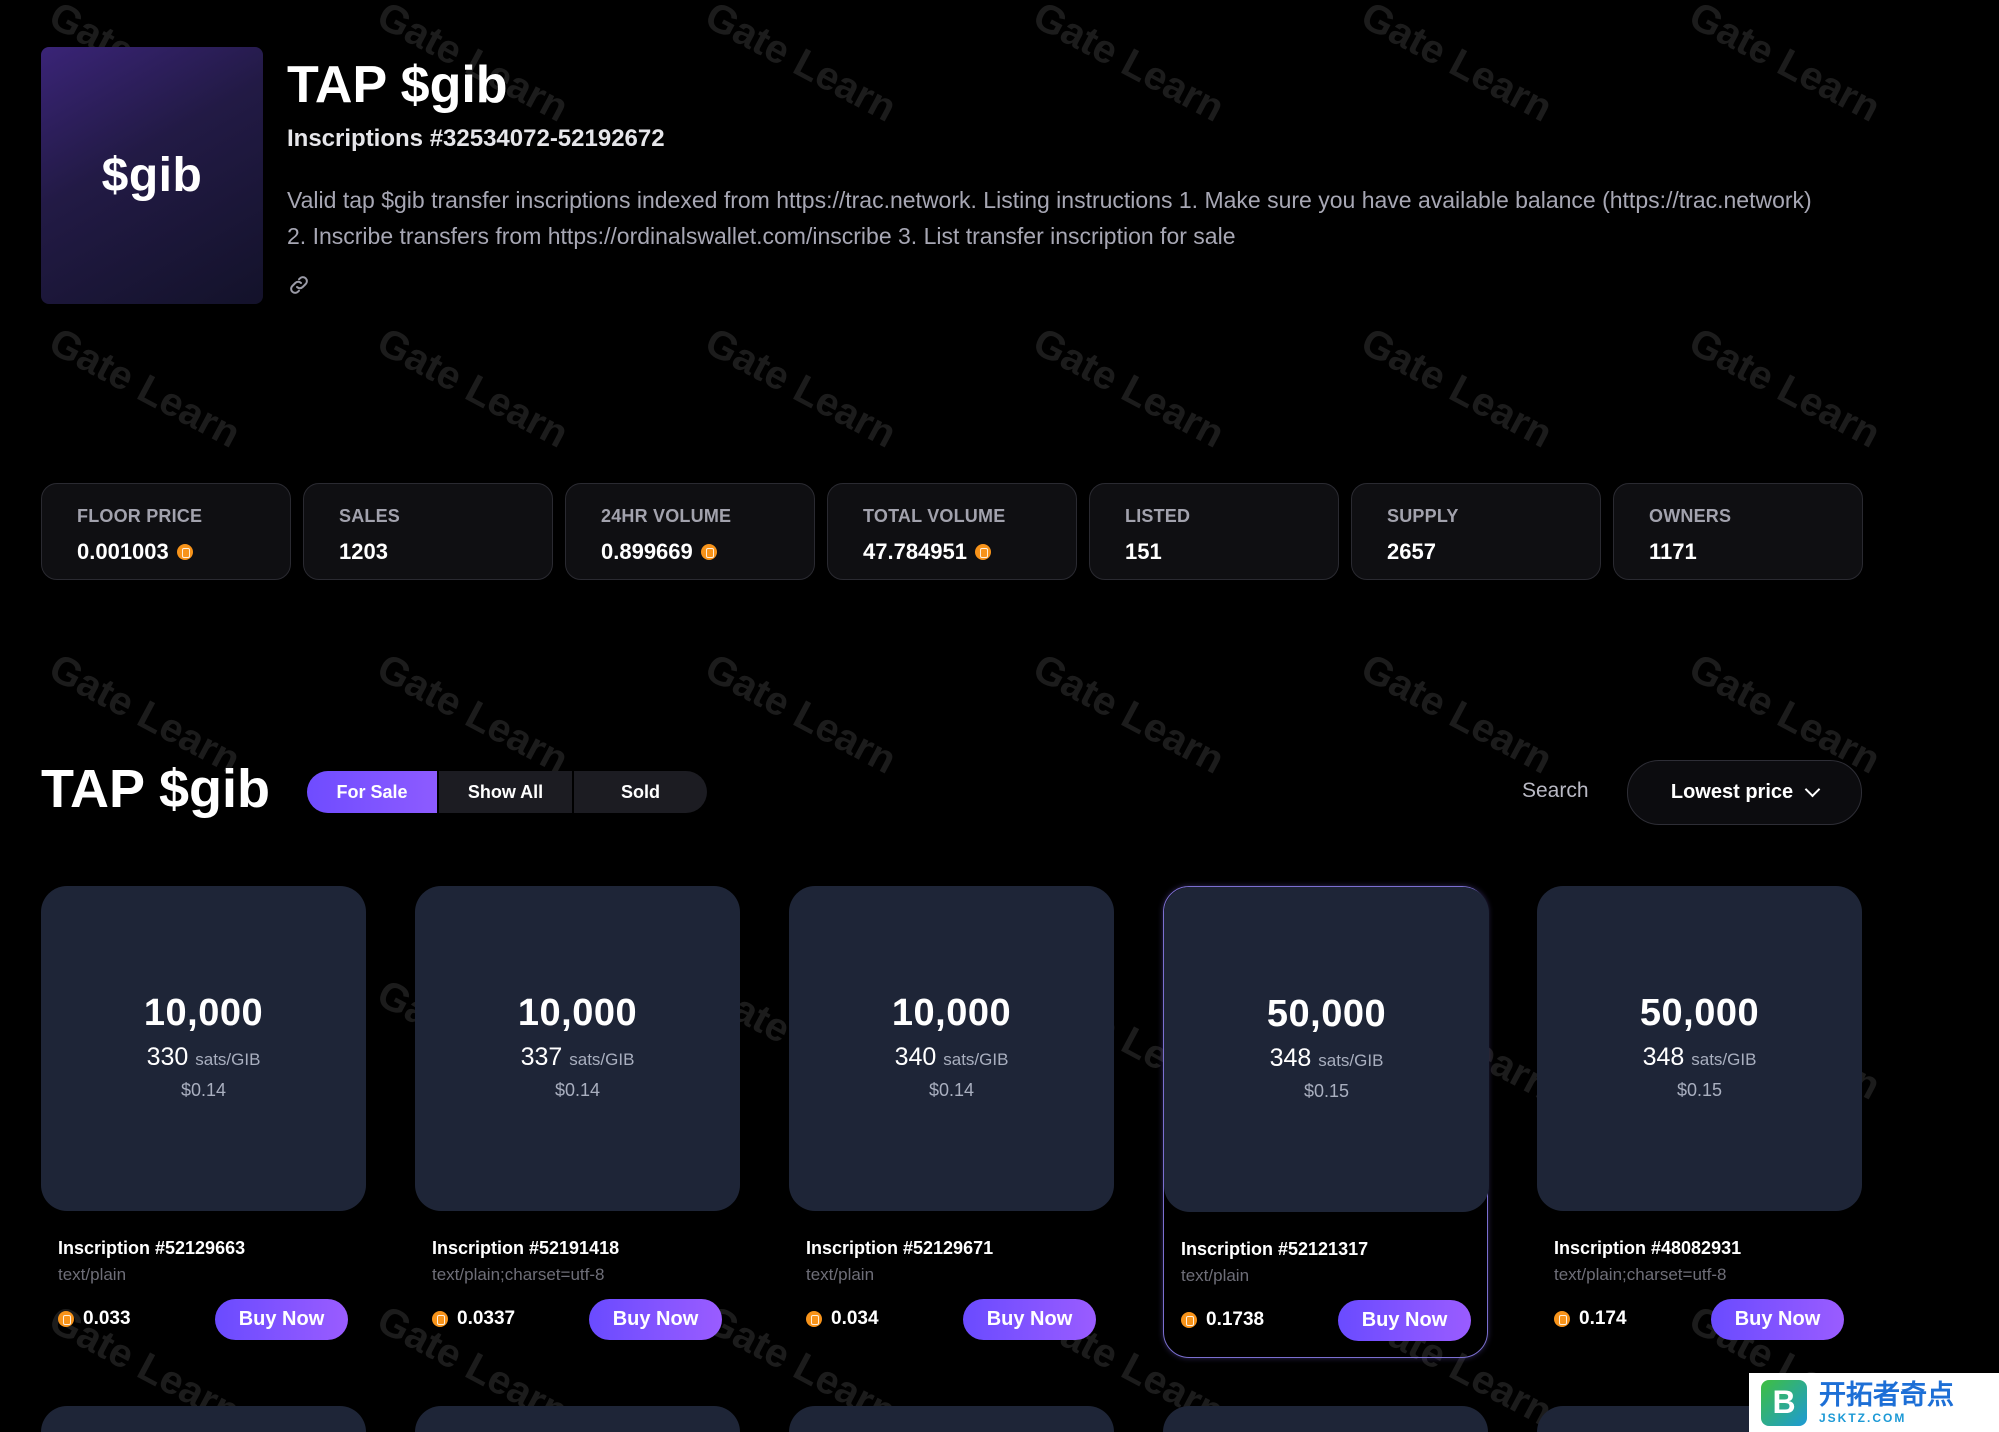 Image resolution: width=1999 pixels, height=1432 pixels. Describe the element at coordinates (203, 1048) in the screenshot. I see `inscription-preview: 10,000 330 sats/GIB $0.14` at that location.